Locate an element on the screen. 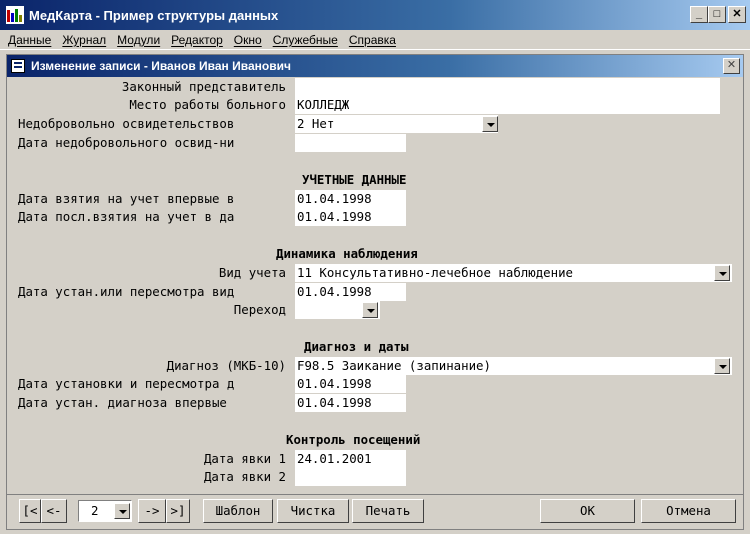 This screenshot has height=534, width=750. diagnosis-first-date-input: 01.04.1998 is located at coordinates (350, 403).